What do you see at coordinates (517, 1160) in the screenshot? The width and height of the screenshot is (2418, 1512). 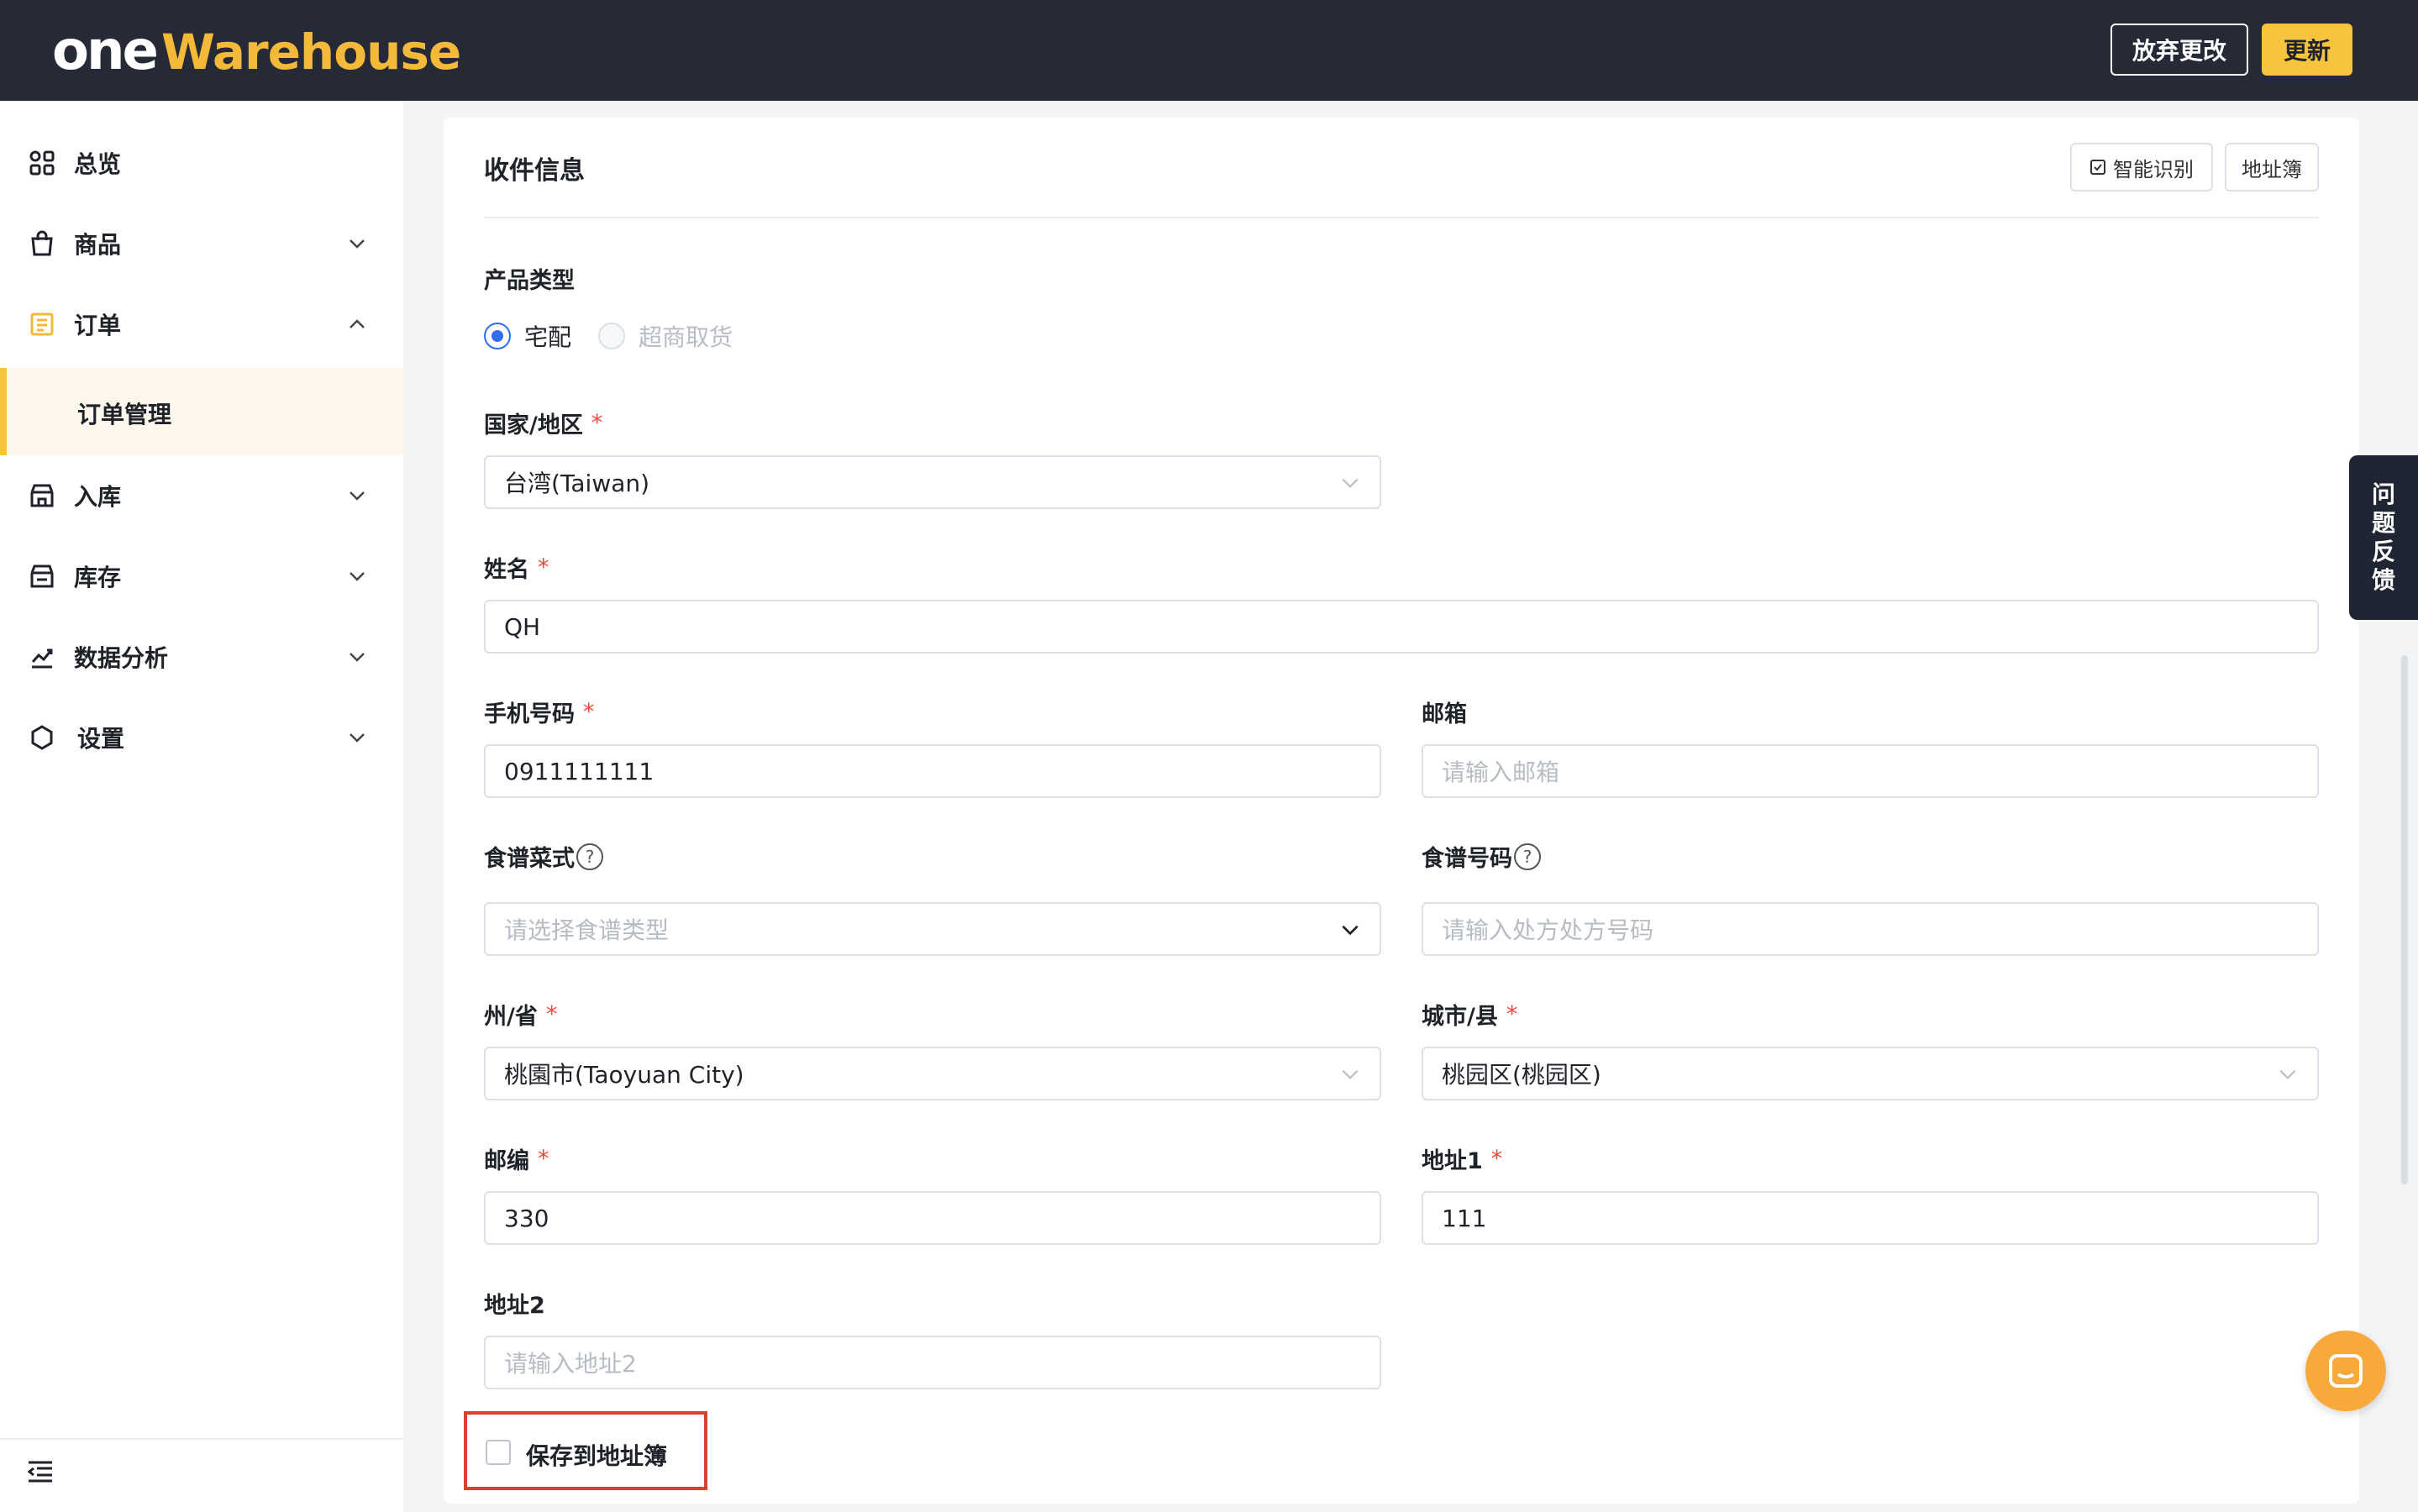 I see `zip-label: 邮编 *` at bounding box center [517, 1160].